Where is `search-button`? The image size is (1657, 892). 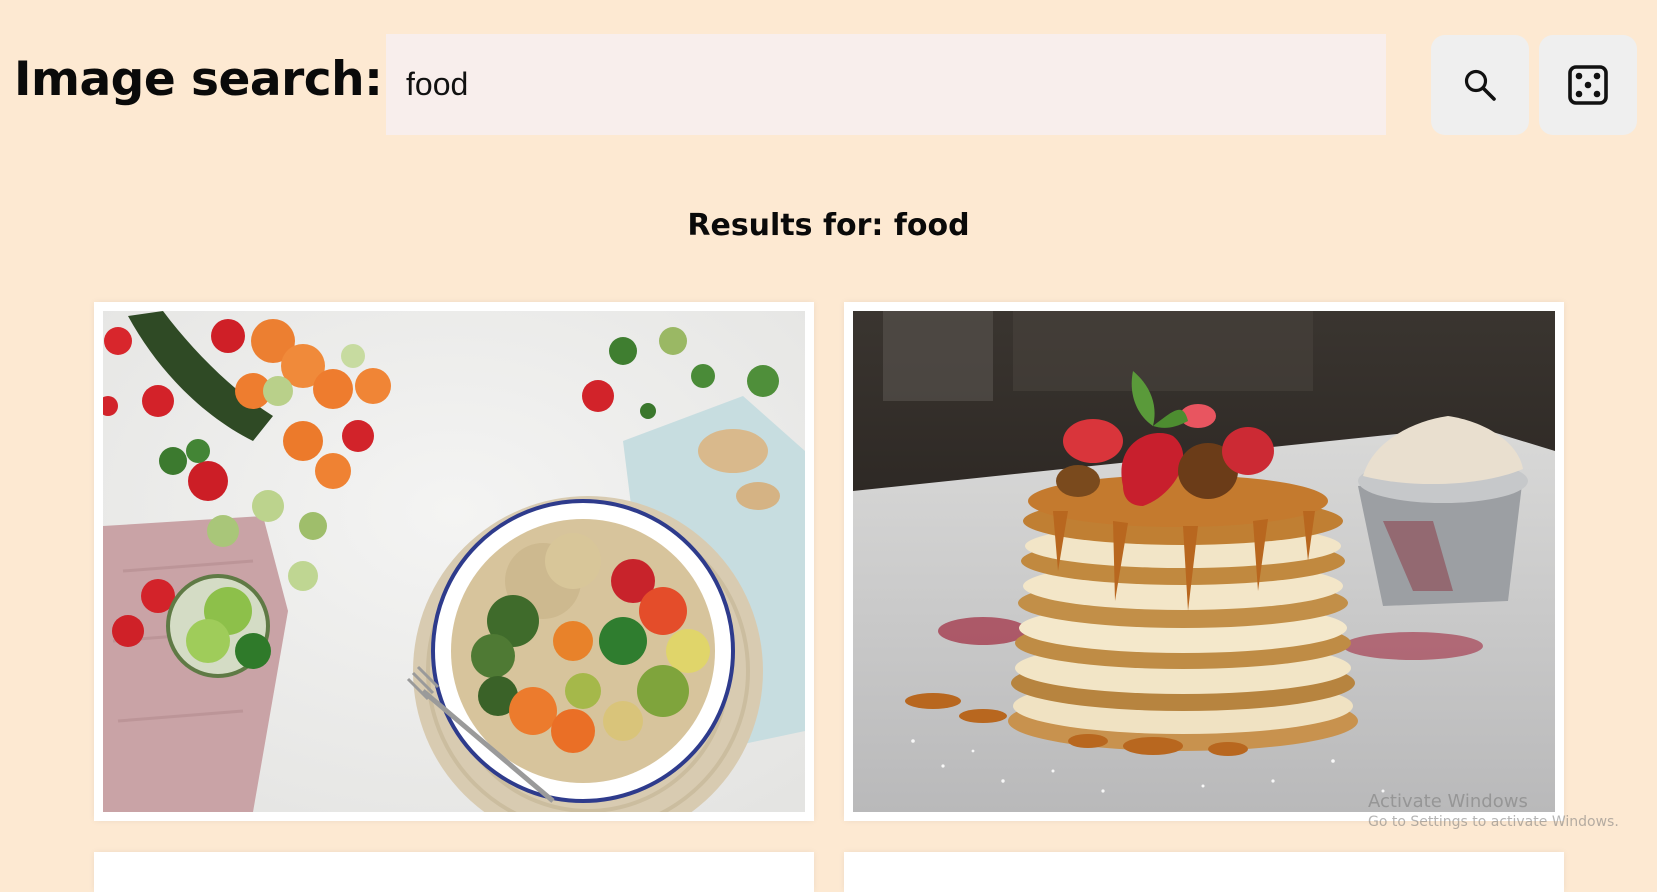
search-button is located at coordinates (1480, 85).